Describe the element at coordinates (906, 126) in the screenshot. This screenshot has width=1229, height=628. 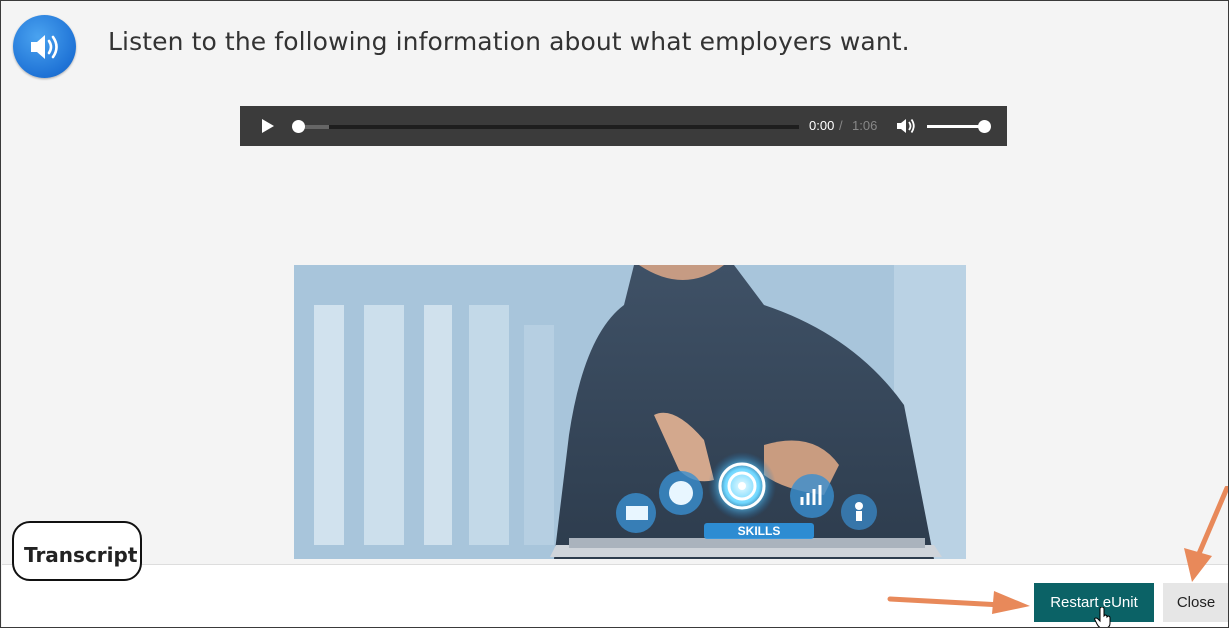
I see `volume-icon` at that location.